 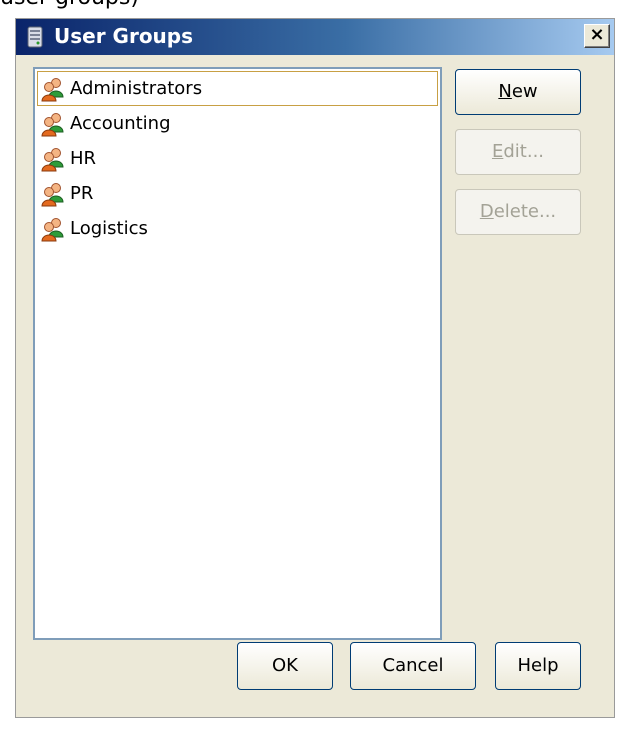 I want to click on new-label-rest: ew, so click(x=524, y=91).